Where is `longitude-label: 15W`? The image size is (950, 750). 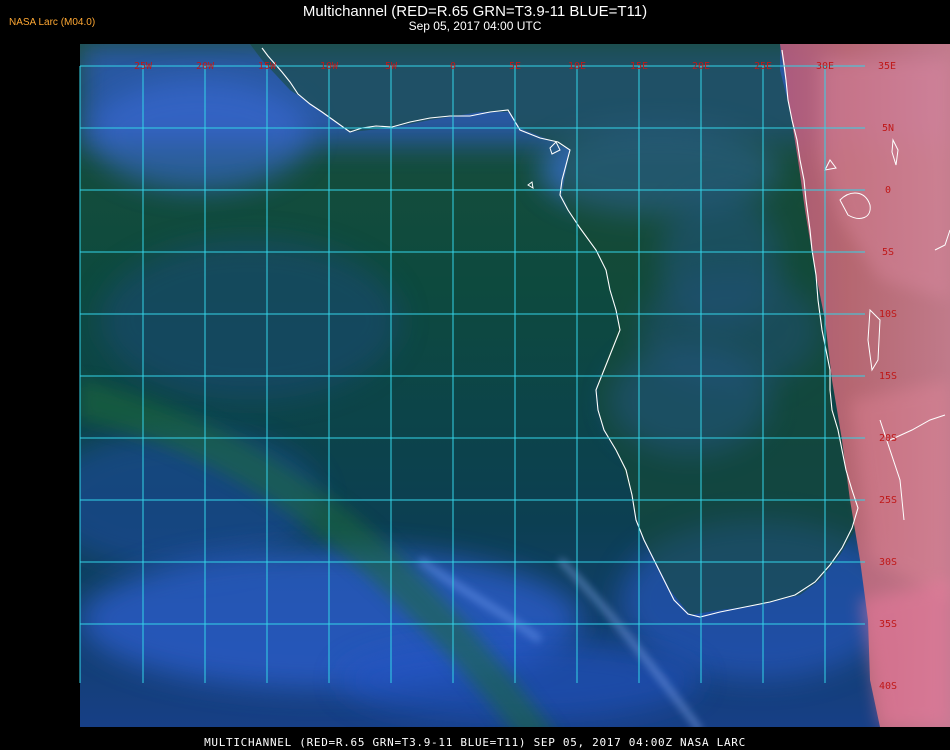
longitude-label: 15W is located at coordinates (267, 66).